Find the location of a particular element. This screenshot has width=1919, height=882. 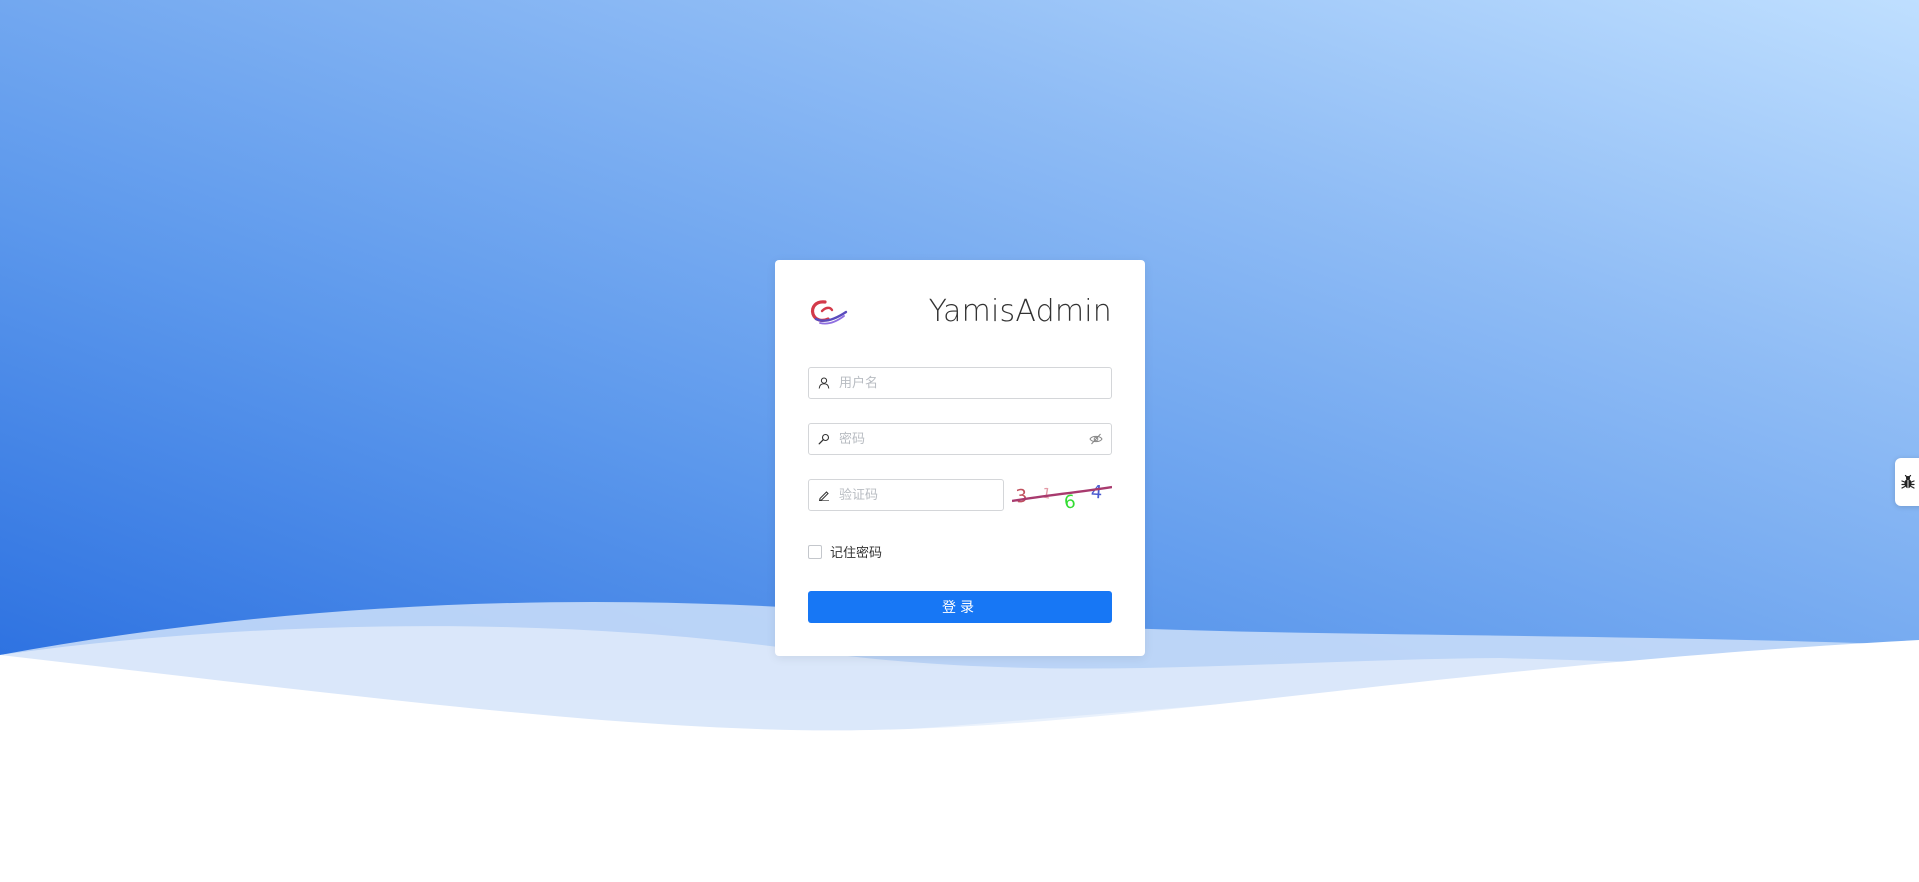

debug-panel-toggle is located at coordinates (1907, 482).